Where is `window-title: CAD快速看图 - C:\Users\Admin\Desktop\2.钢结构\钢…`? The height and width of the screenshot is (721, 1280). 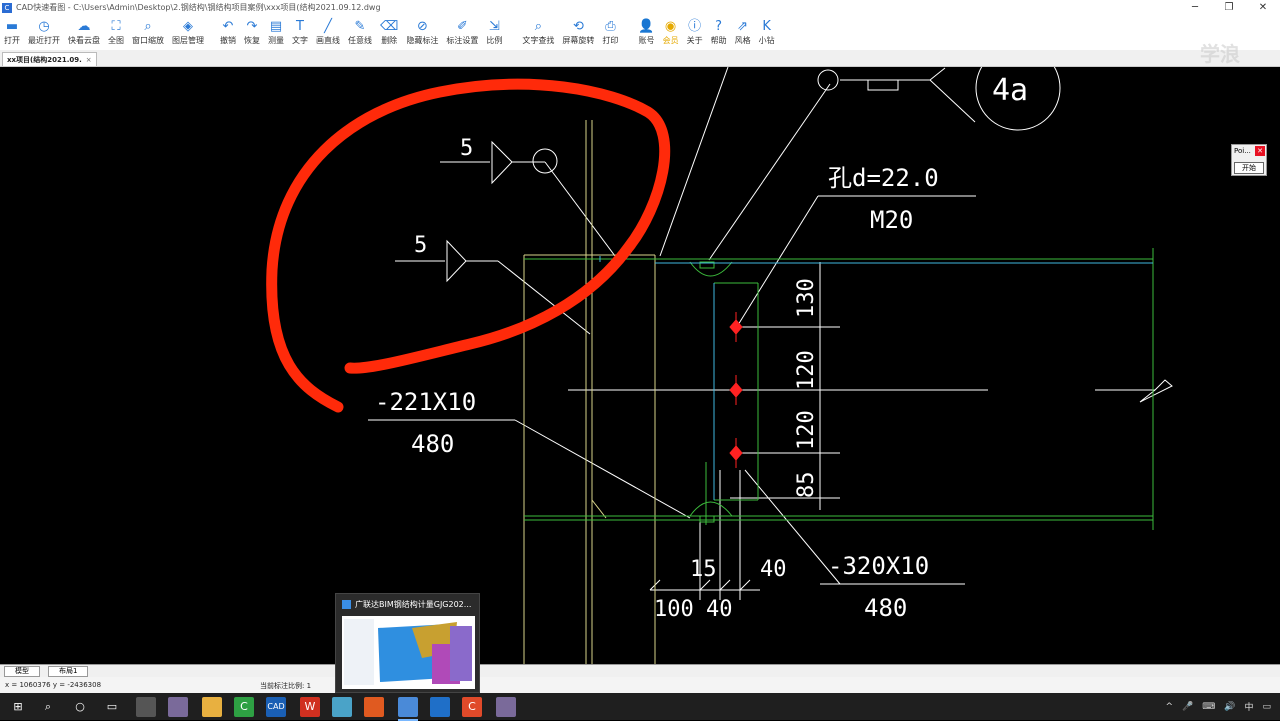 window-title: CAD快速看图 - C:\Users\Admin\Desktop\2.钢结构\钢… is located at coordinates (198, 7).